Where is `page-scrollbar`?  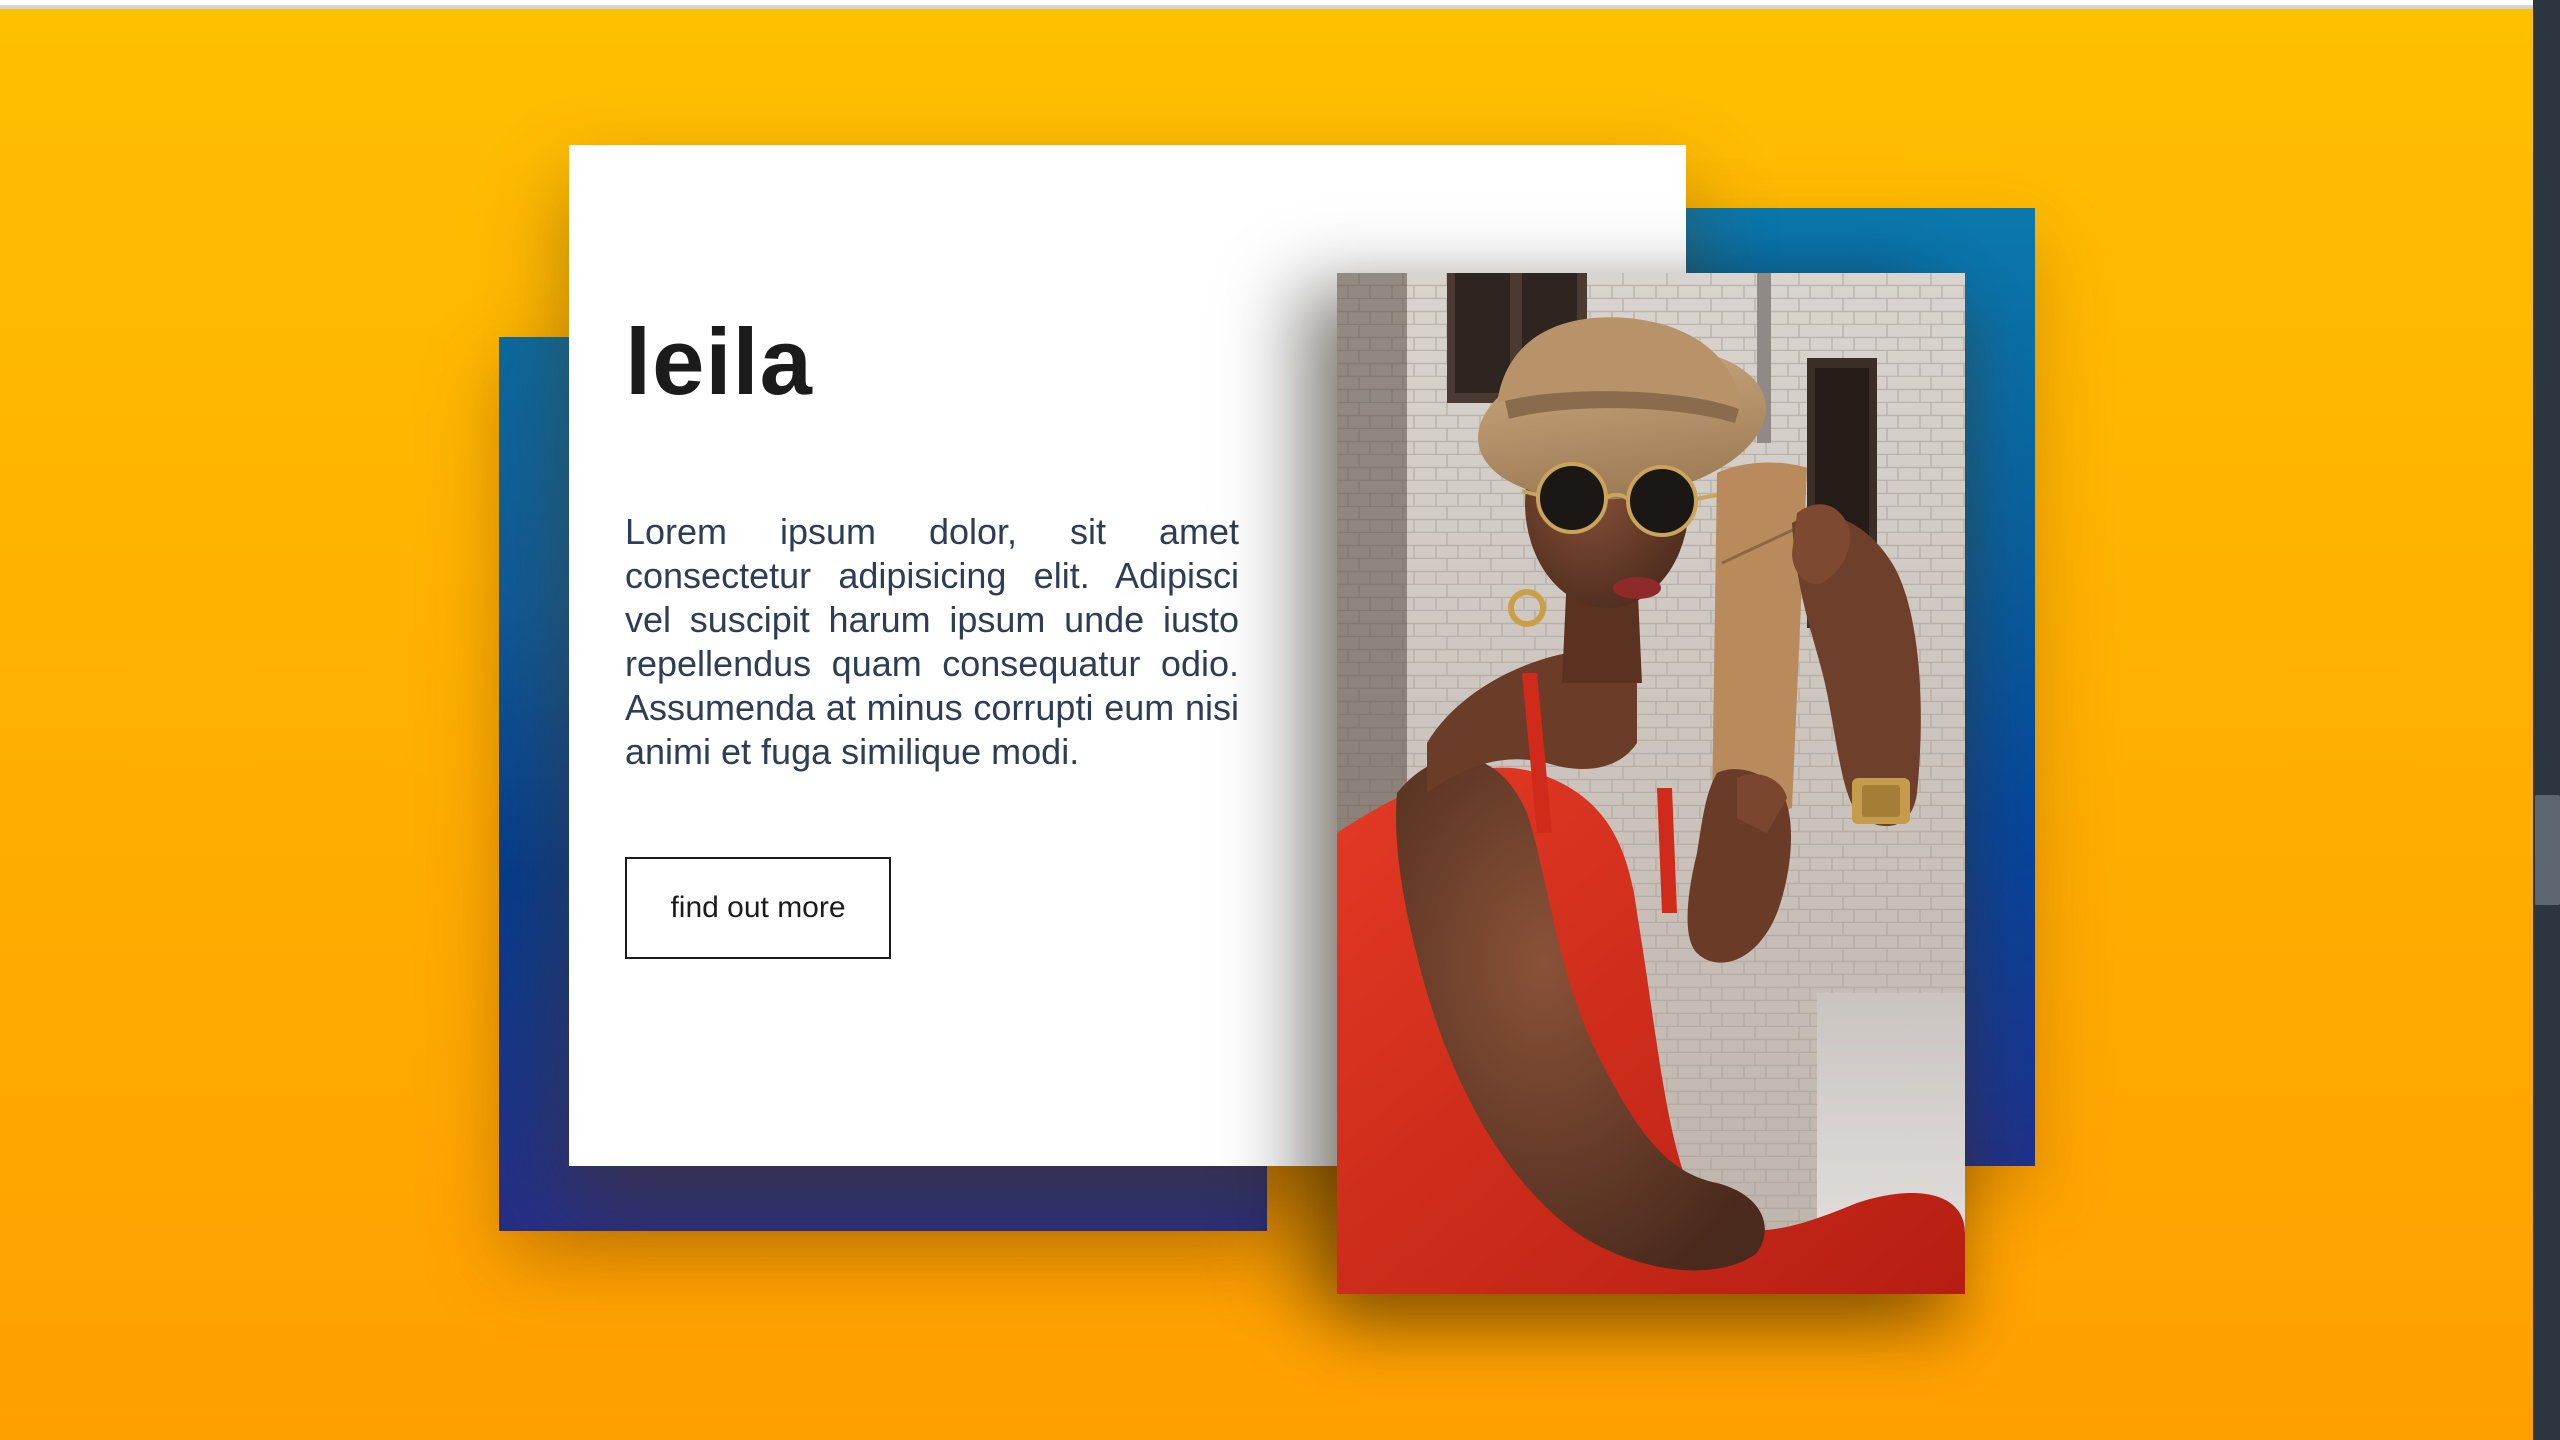 page-scrollbar is located at coordinates (2546, 720).